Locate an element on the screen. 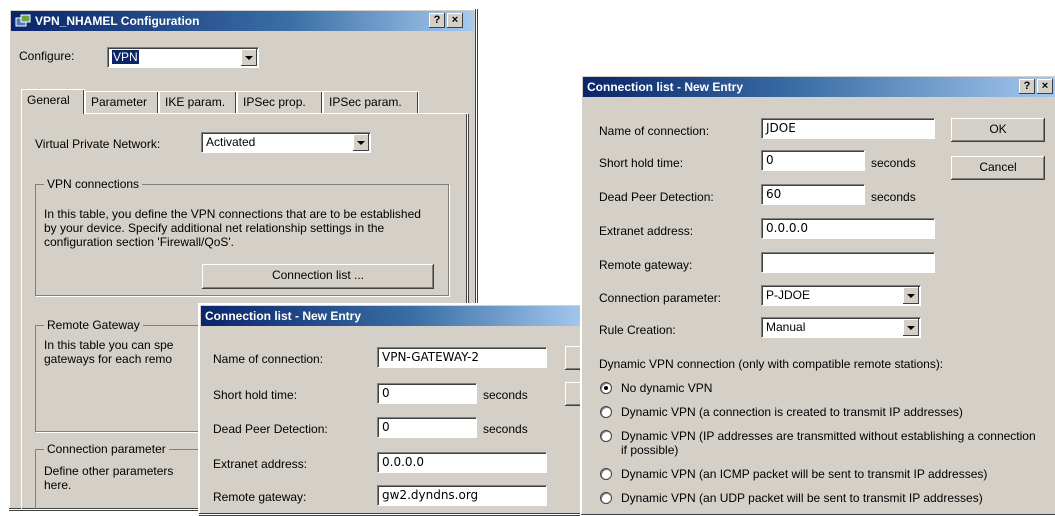 The image size is (1055, 516). remote-gateway-title: Remote Gateway is located at coordinates (93, 325).